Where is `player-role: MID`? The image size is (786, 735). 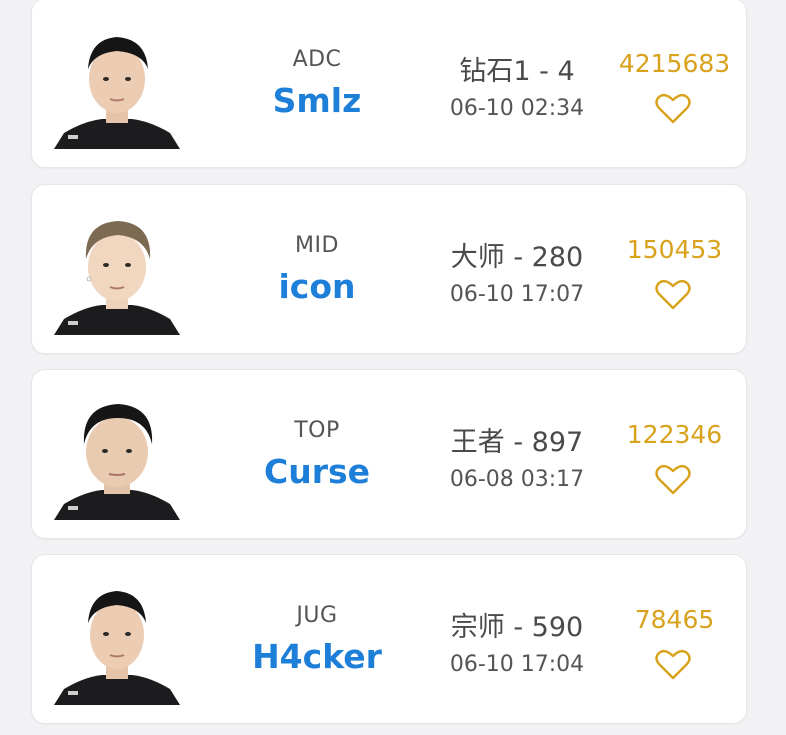 player-role: MID is located at coordinates (317, 245).